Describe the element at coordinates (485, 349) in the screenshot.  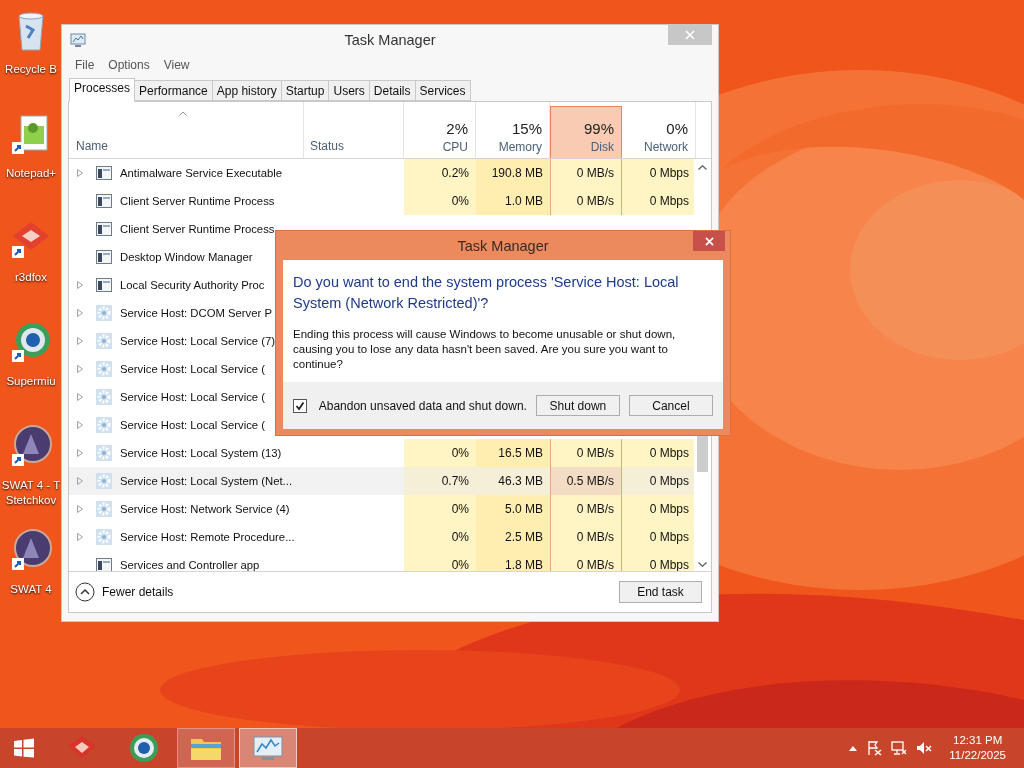
I see `dialog-message: Ending this process will cause Windows to become unusable or shut down, causing you to lose any data hasn't been saved. Are you sure you want to continue?` at that location.